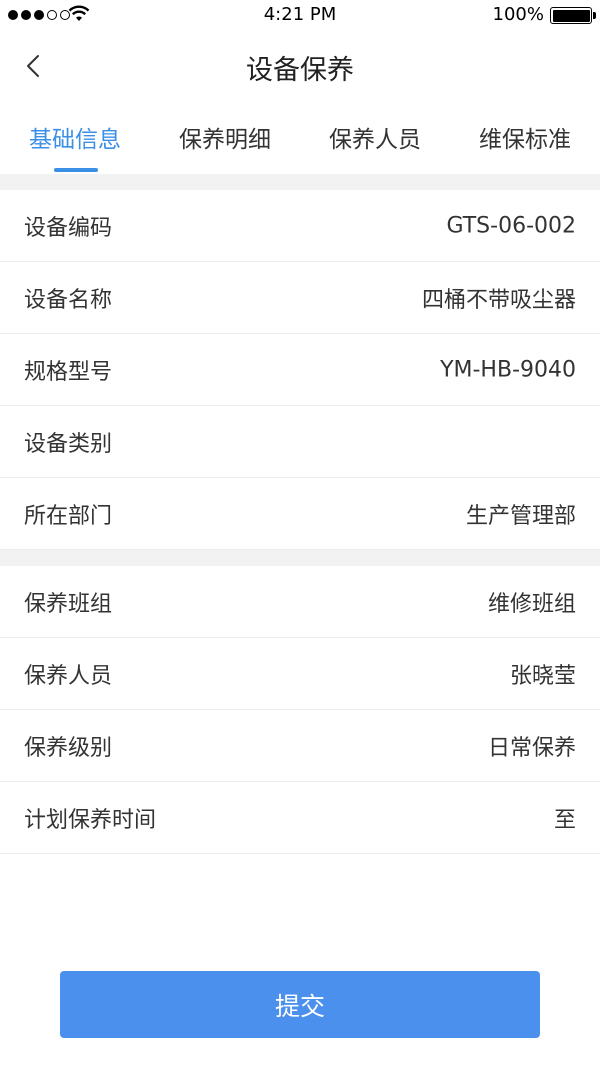  Describe the element at coordinates (300, 370) in the screenshot. I see `field-row-spec-model: 规格型号 YM-HB-9040` at that location.